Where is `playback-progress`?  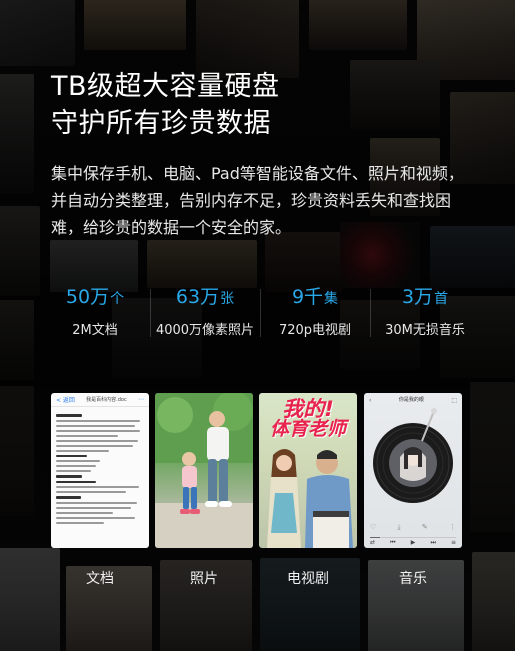 playback-progress is located at coordinates (413, 537).